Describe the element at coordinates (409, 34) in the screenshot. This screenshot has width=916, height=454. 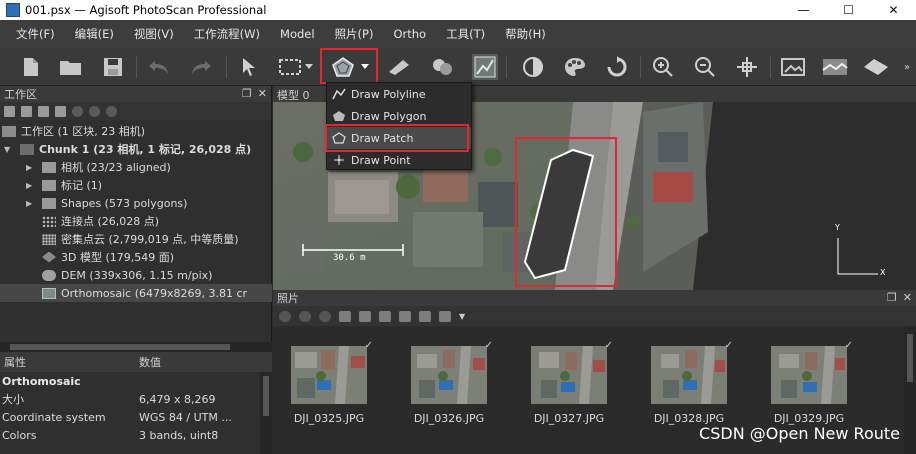
I see `menu-ortho: Ortho` at that location.